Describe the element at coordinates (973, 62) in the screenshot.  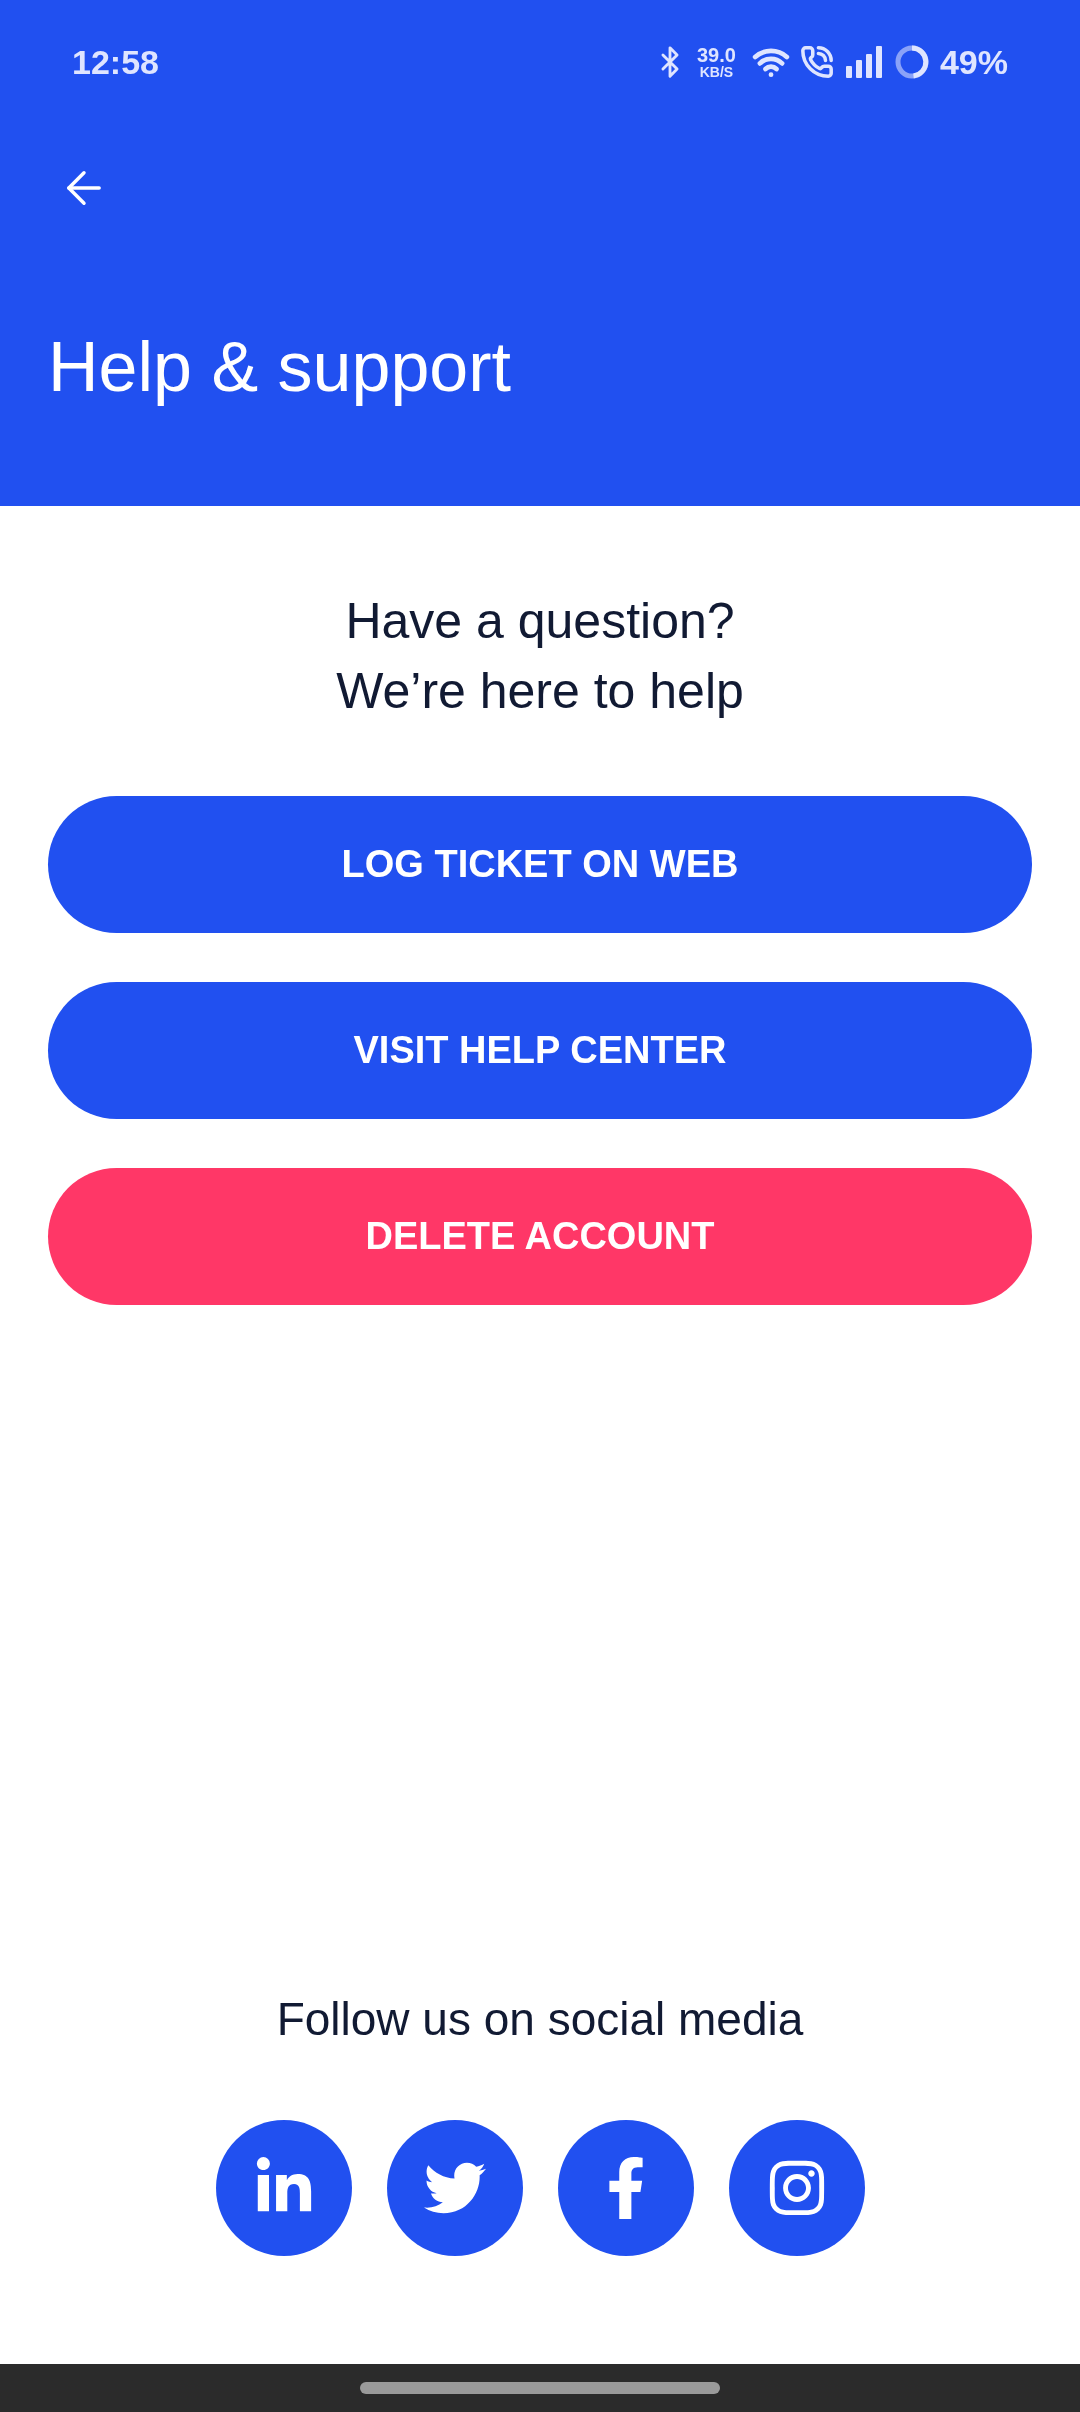
I see `battery-percent: 49%` at that location.